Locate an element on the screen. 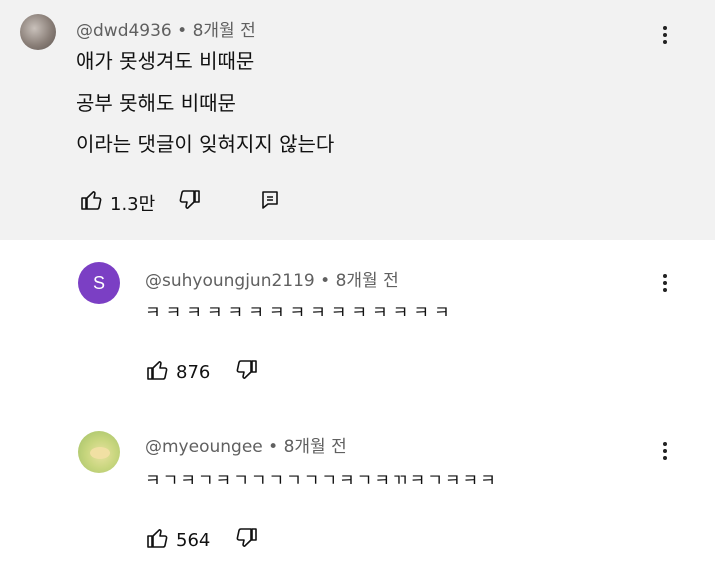 The height and width of the screenshot is (582, 715). comment-meta: @suhyoungjun2119 • 8개월 전 is located at coordinates (272, 278).